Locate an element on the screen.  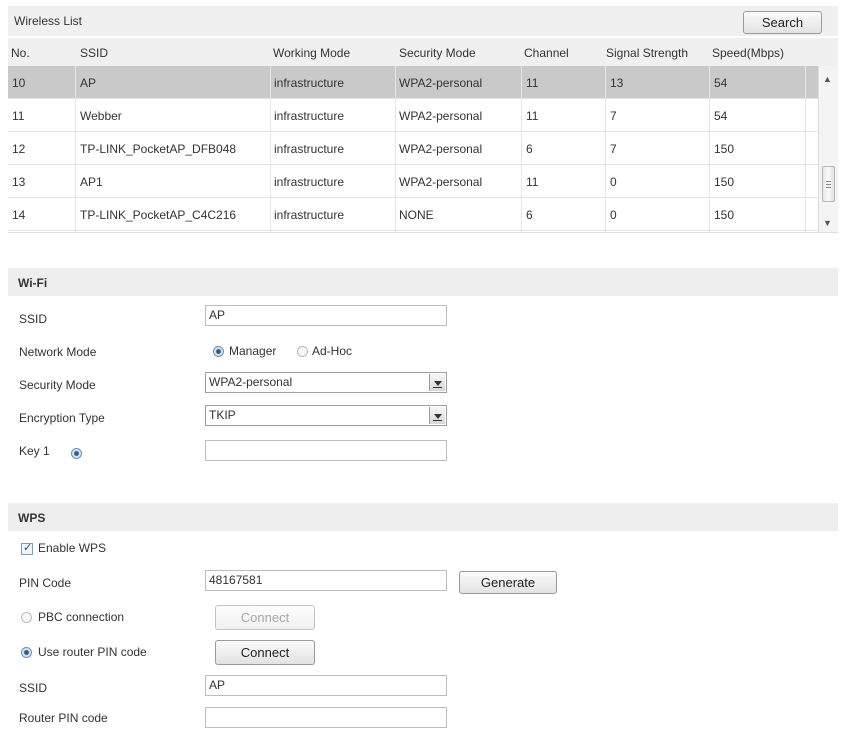
cell-no: 14 is located at coordinates (19, 215).